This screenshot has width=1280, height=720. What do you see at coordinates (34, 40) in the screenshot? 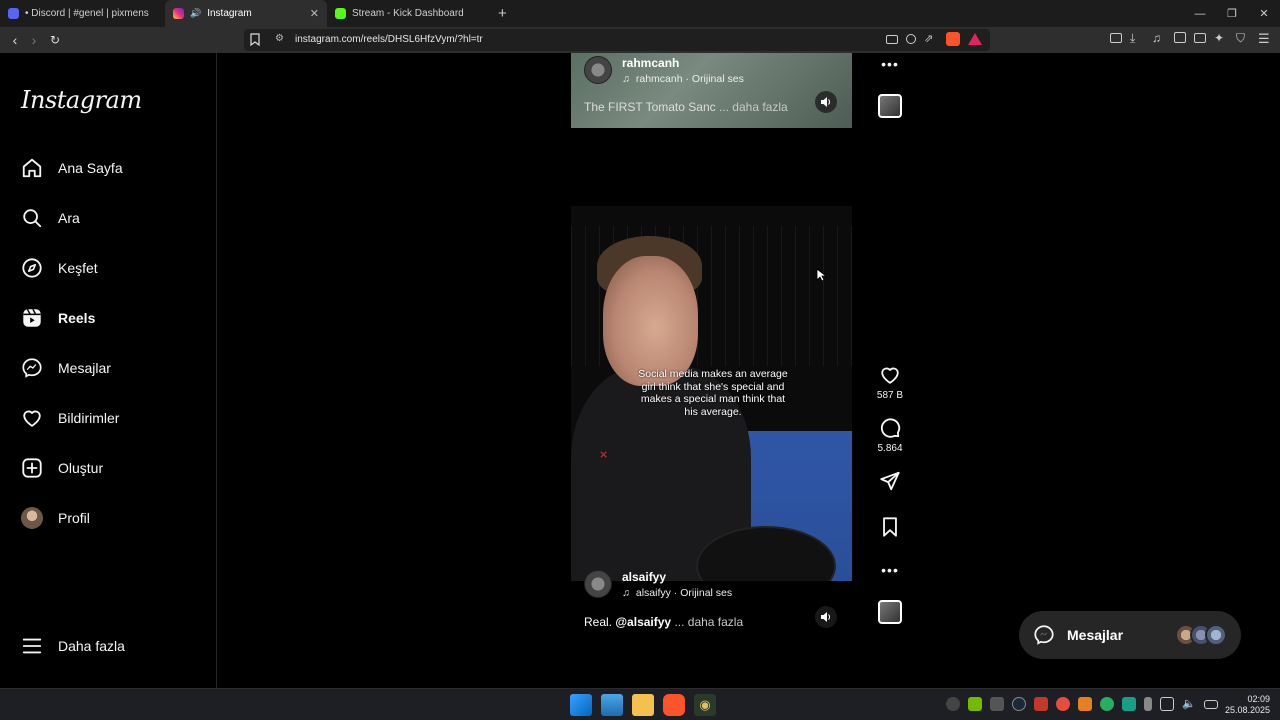
I see `forward-button: ›` at bounding box center [34, 40].